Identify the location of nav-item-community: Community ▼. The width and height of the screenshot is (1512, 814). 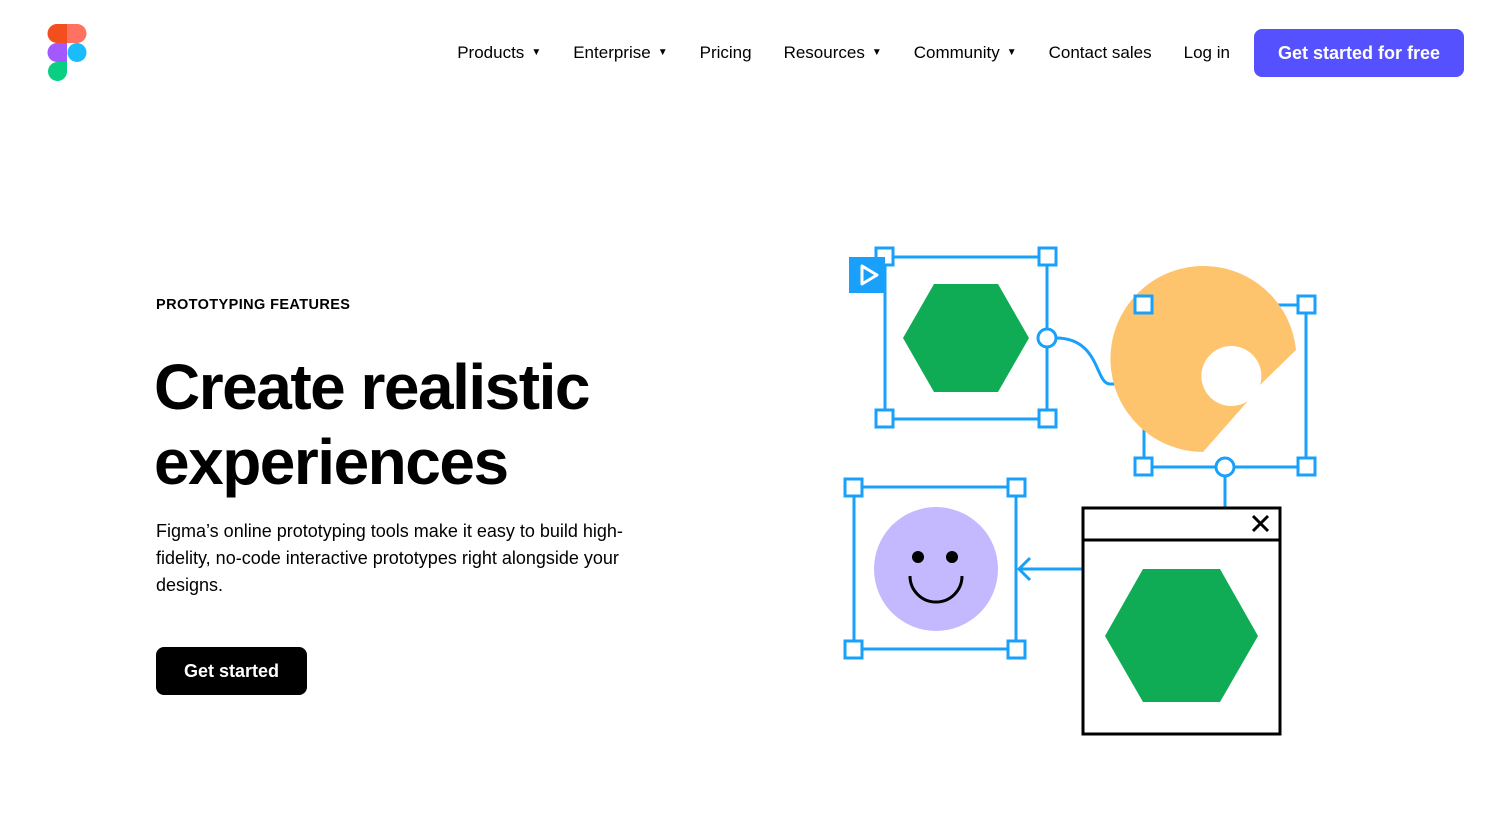
(965, 53).